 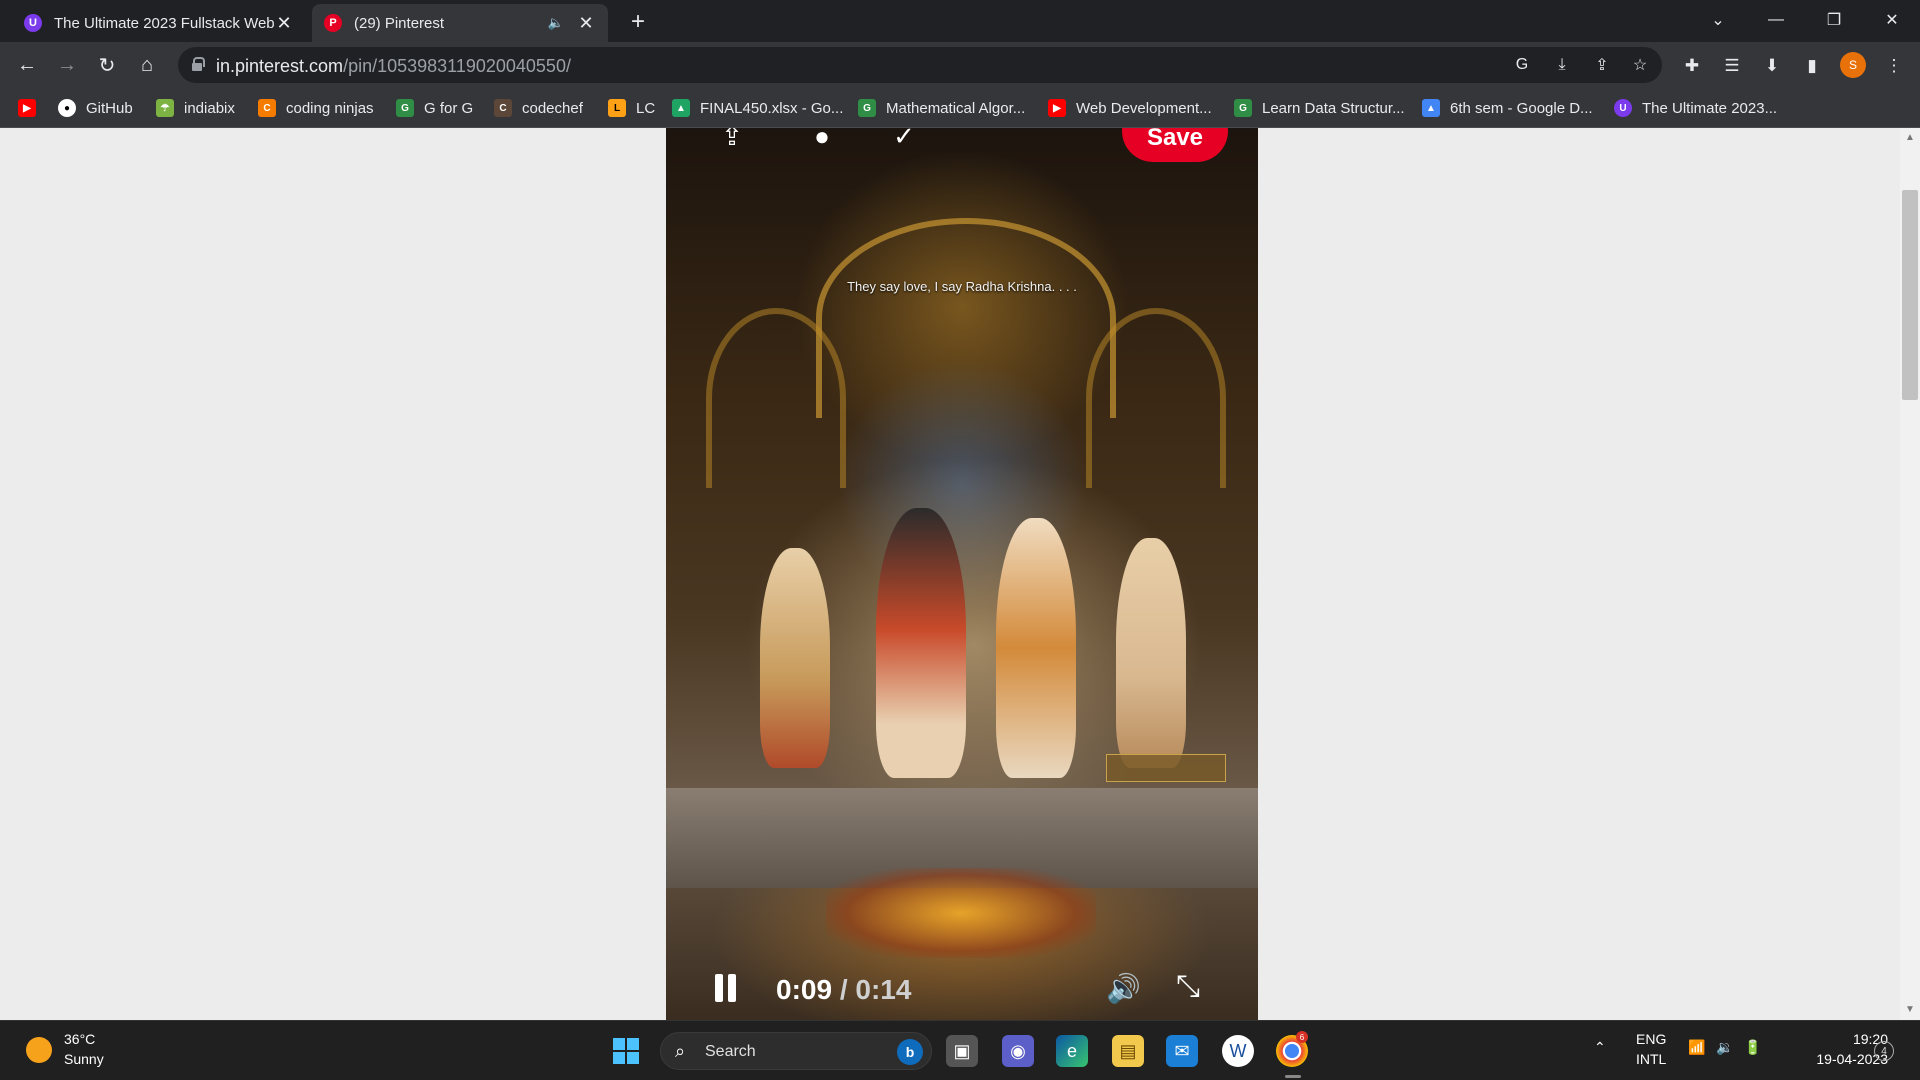 I want to click on start-icon, so click(x=626, y=1051).